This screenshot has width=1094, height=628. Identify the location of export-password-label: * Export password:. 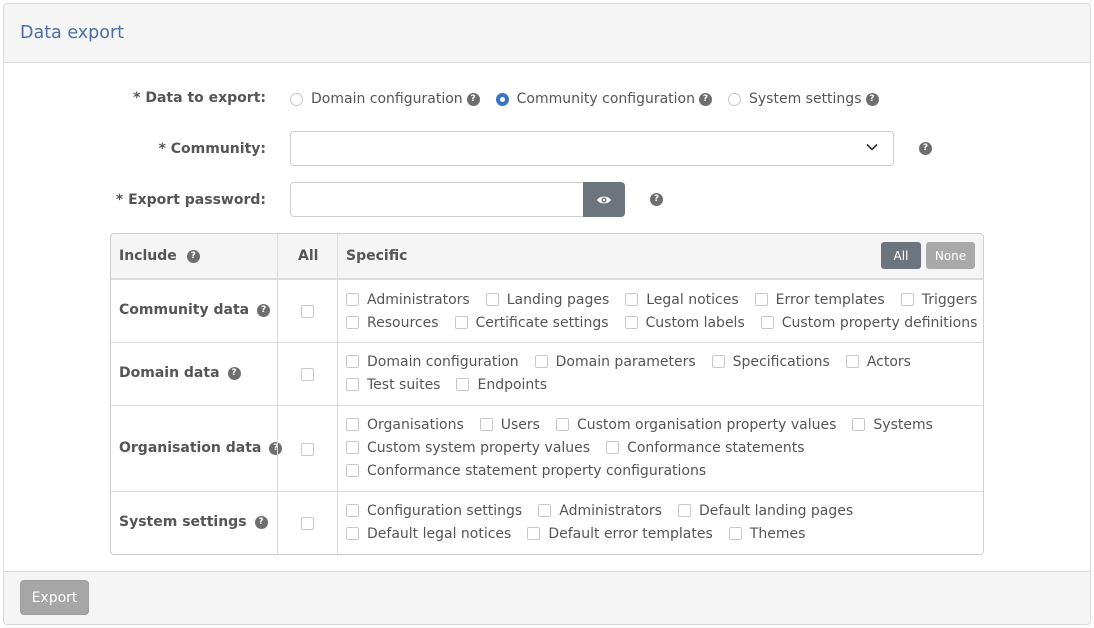
(190, 200).